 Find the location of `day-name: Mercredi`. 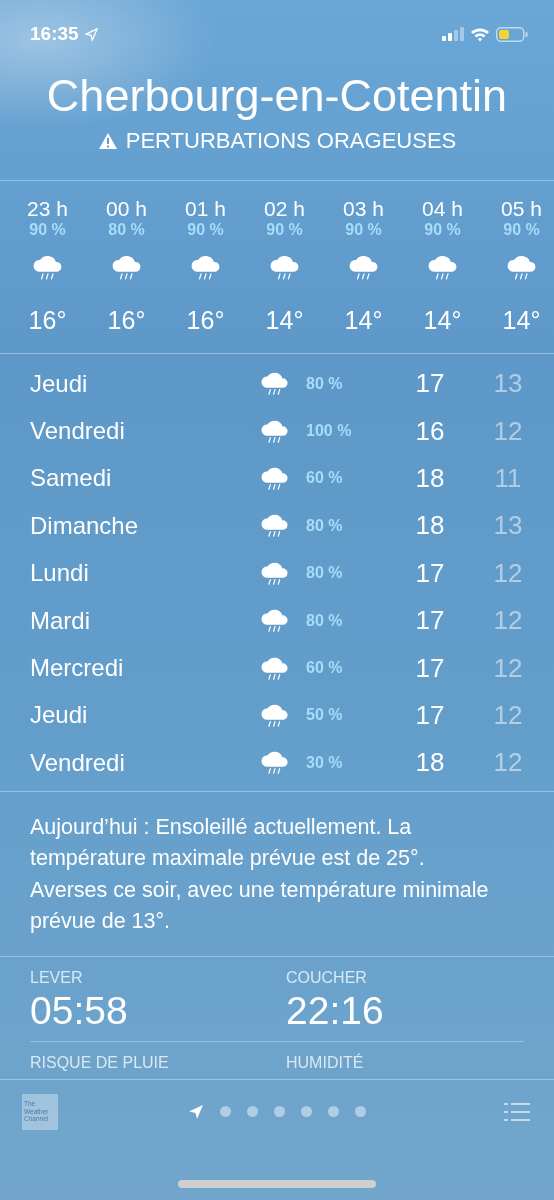

day-name: Mercredi is located at coordinates (77, 668).